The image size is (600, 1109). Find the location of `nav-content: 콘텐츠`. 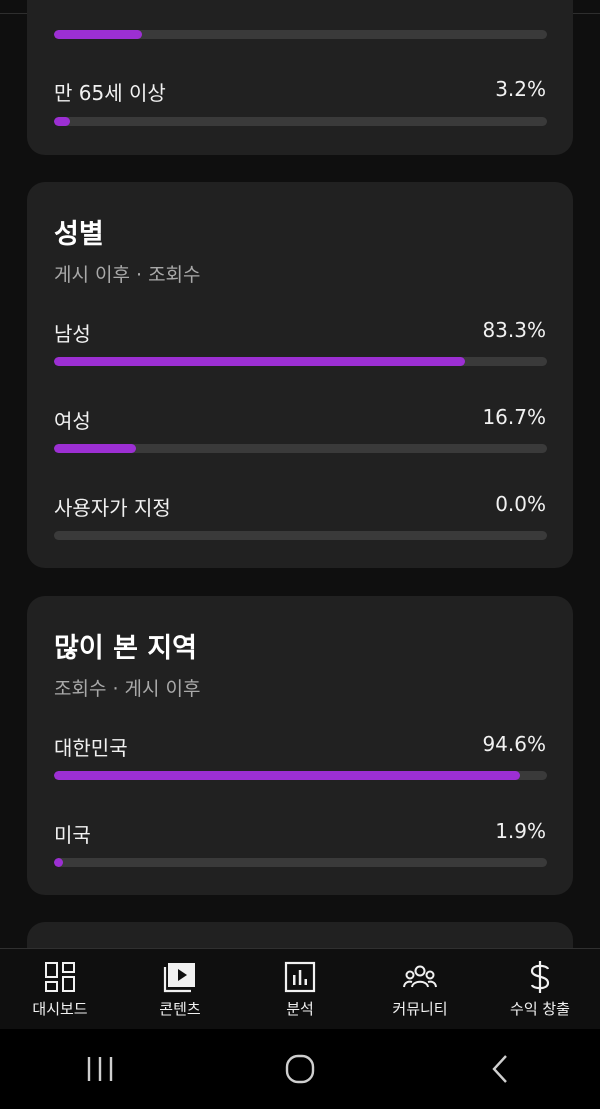

nav-content: 콘텐츠 is located at coordinates (180, 989).